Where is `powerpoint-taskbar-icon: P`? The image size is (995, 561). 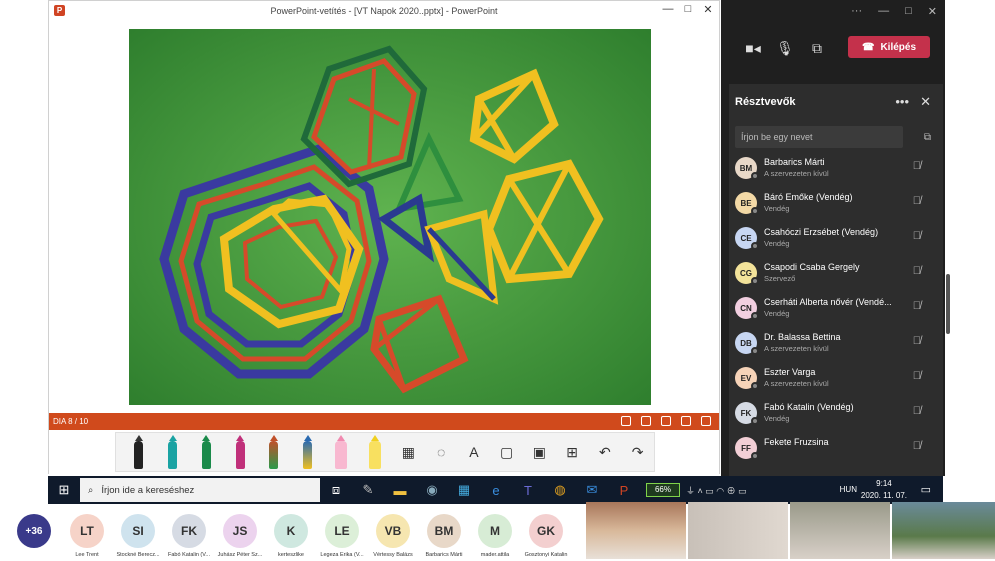 powerpoint-taskbar-icon: P is located at coordinates (624, 490).